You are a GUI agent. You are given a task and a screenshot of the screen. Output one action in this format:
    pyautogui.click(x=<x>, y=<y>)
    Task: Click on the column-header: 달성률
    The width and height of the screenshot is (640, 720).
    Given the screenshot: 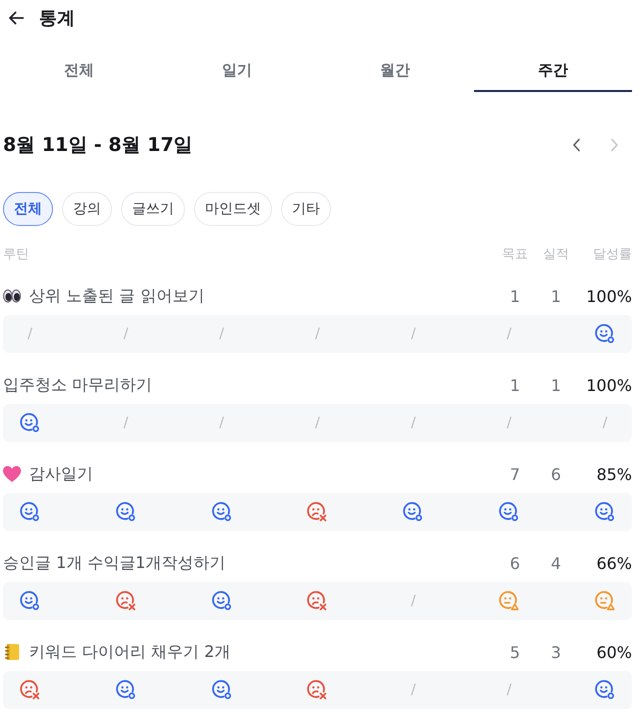 What is the action you would take?
    pyautogui.click(x=612, y=254)
    